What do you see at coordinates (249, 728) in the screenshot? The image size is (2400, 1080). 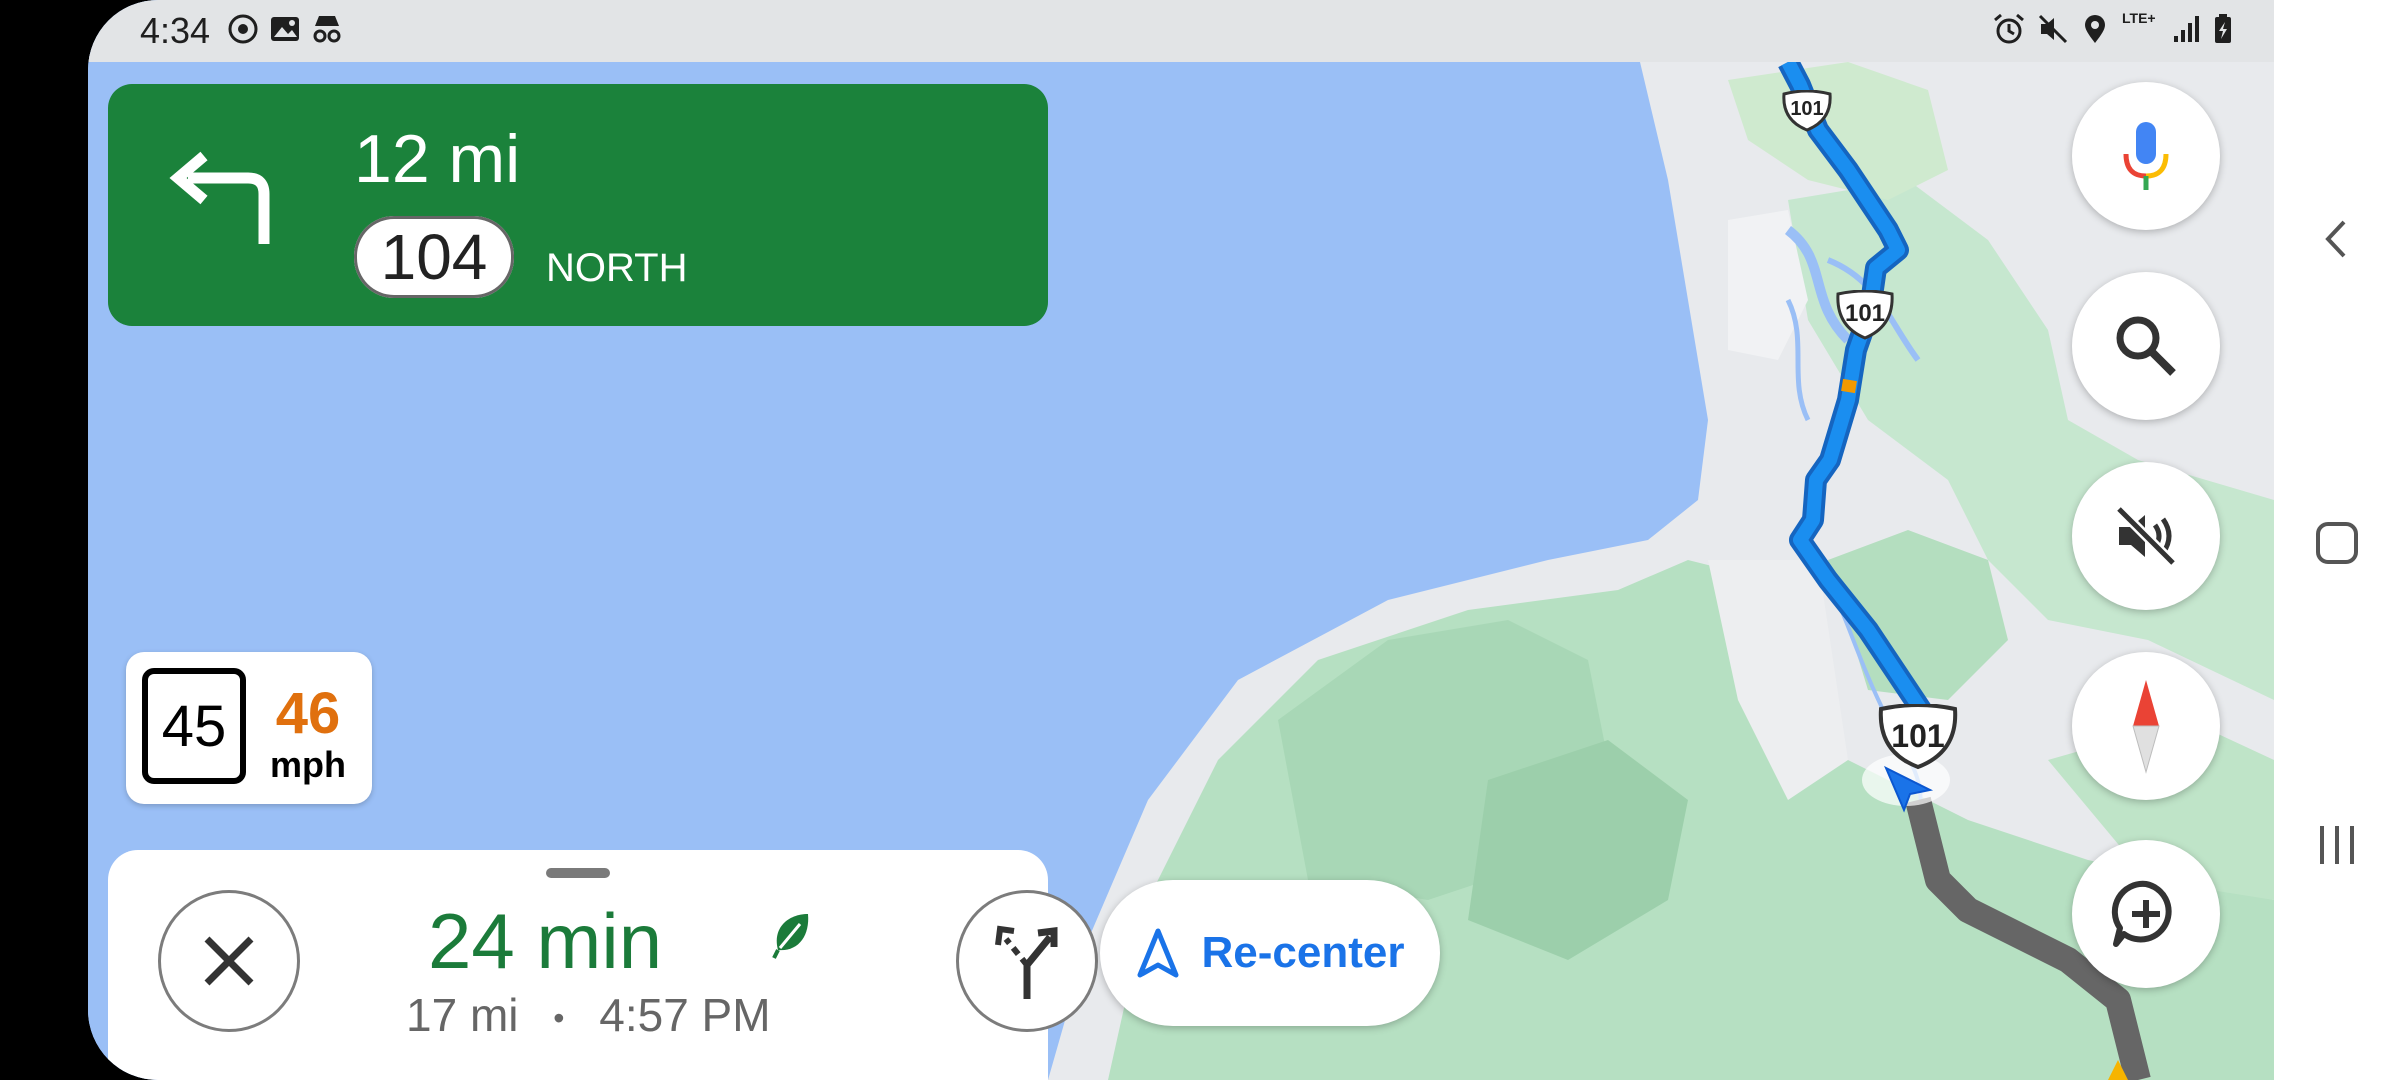 I see `speed-widget: 45 46 mph` at bounding box center [249, 728].